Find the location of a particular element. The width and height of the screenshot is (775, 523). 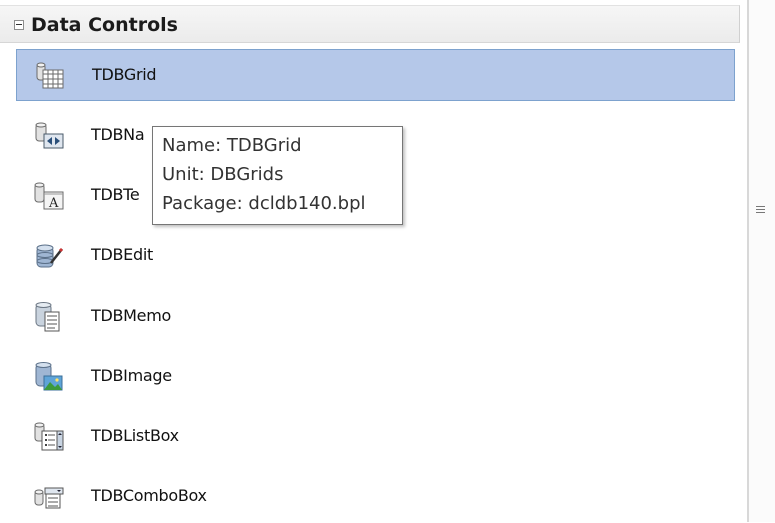

dbtext-icon: A is located at coordinates (49, 196).